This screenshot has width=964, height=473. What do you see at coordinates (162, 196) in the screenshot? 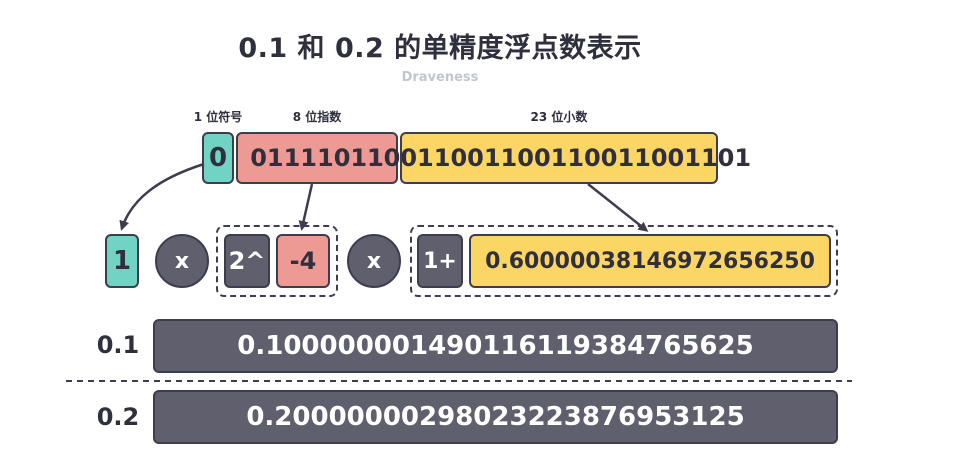
I see `arrow-sign-to-multiplier` at bounding box center [162, 196].